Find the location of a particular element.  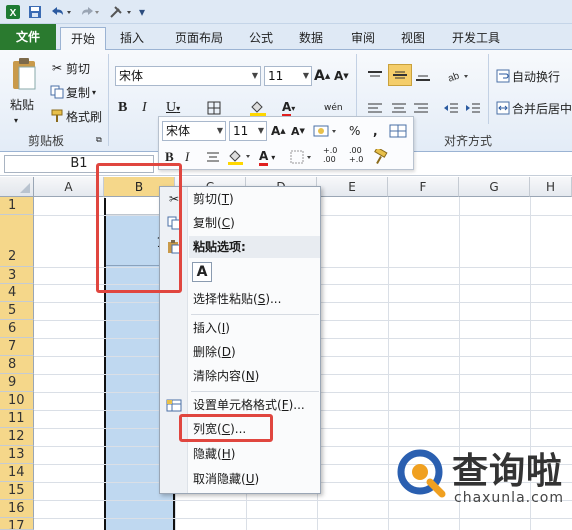

row-header-1: 1 is located at coordinates (17, 206).